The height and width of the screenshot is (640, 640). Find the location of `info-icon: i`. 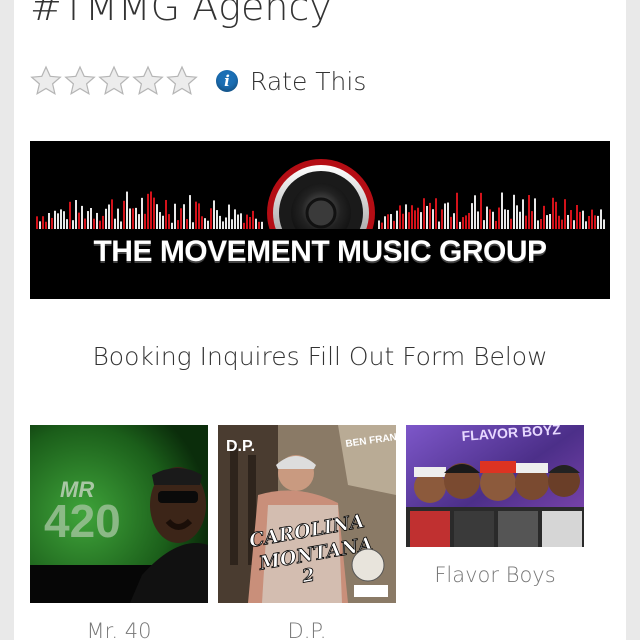

info-icon: i is located at coordinates (227, 81).